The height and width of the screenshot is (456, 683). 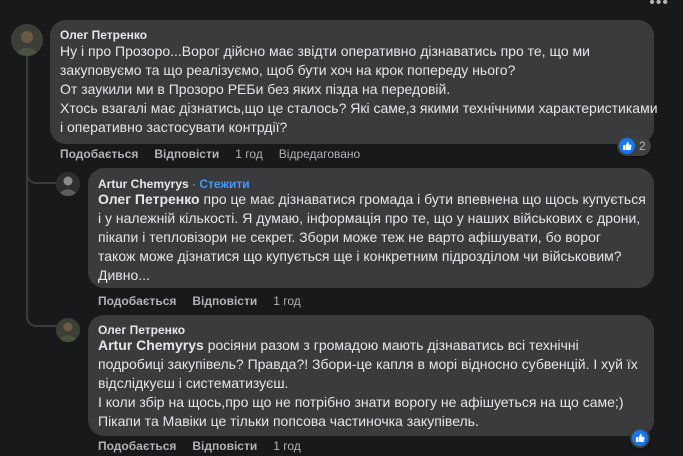 I want to click on edited-label: Відредаговано, so click(x=319, y=154).